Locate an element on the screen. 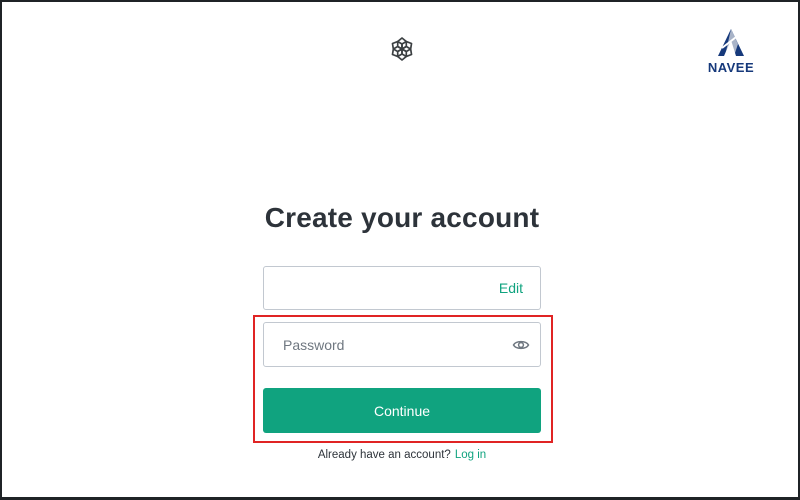 This screenshot has width=800, height=500. password-field is located at coordinates (402, 344).